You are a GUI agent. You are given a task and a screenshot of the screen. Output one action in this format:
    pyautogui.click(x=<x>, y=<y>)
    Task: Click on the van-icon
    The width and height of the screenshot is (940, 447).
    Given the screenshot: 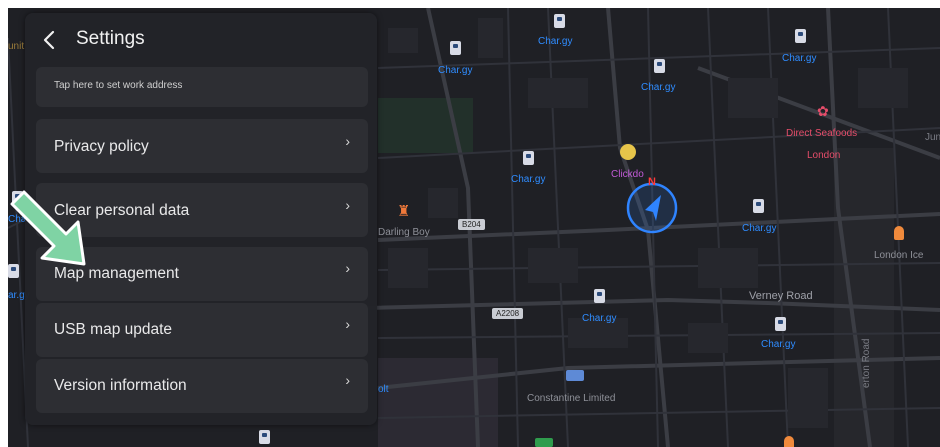 What is the action you would take?
    pyautogui.click(x=575, y=375)
    